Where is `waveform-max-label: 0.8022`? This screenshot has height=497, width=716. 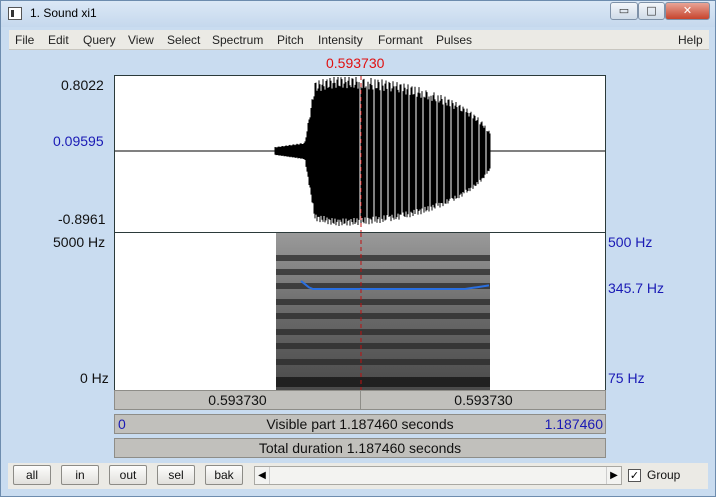 waveform-max-label: 0.8022 is located at coordinates (82, 85).